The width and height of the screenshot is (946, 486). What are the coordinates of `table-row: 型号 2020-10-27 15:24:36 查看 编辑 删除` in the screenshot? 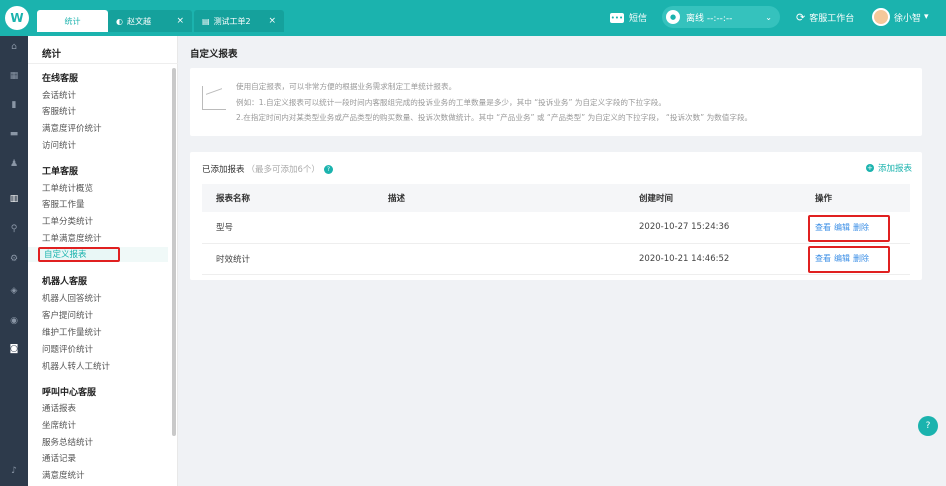 It's located at (556, 228).